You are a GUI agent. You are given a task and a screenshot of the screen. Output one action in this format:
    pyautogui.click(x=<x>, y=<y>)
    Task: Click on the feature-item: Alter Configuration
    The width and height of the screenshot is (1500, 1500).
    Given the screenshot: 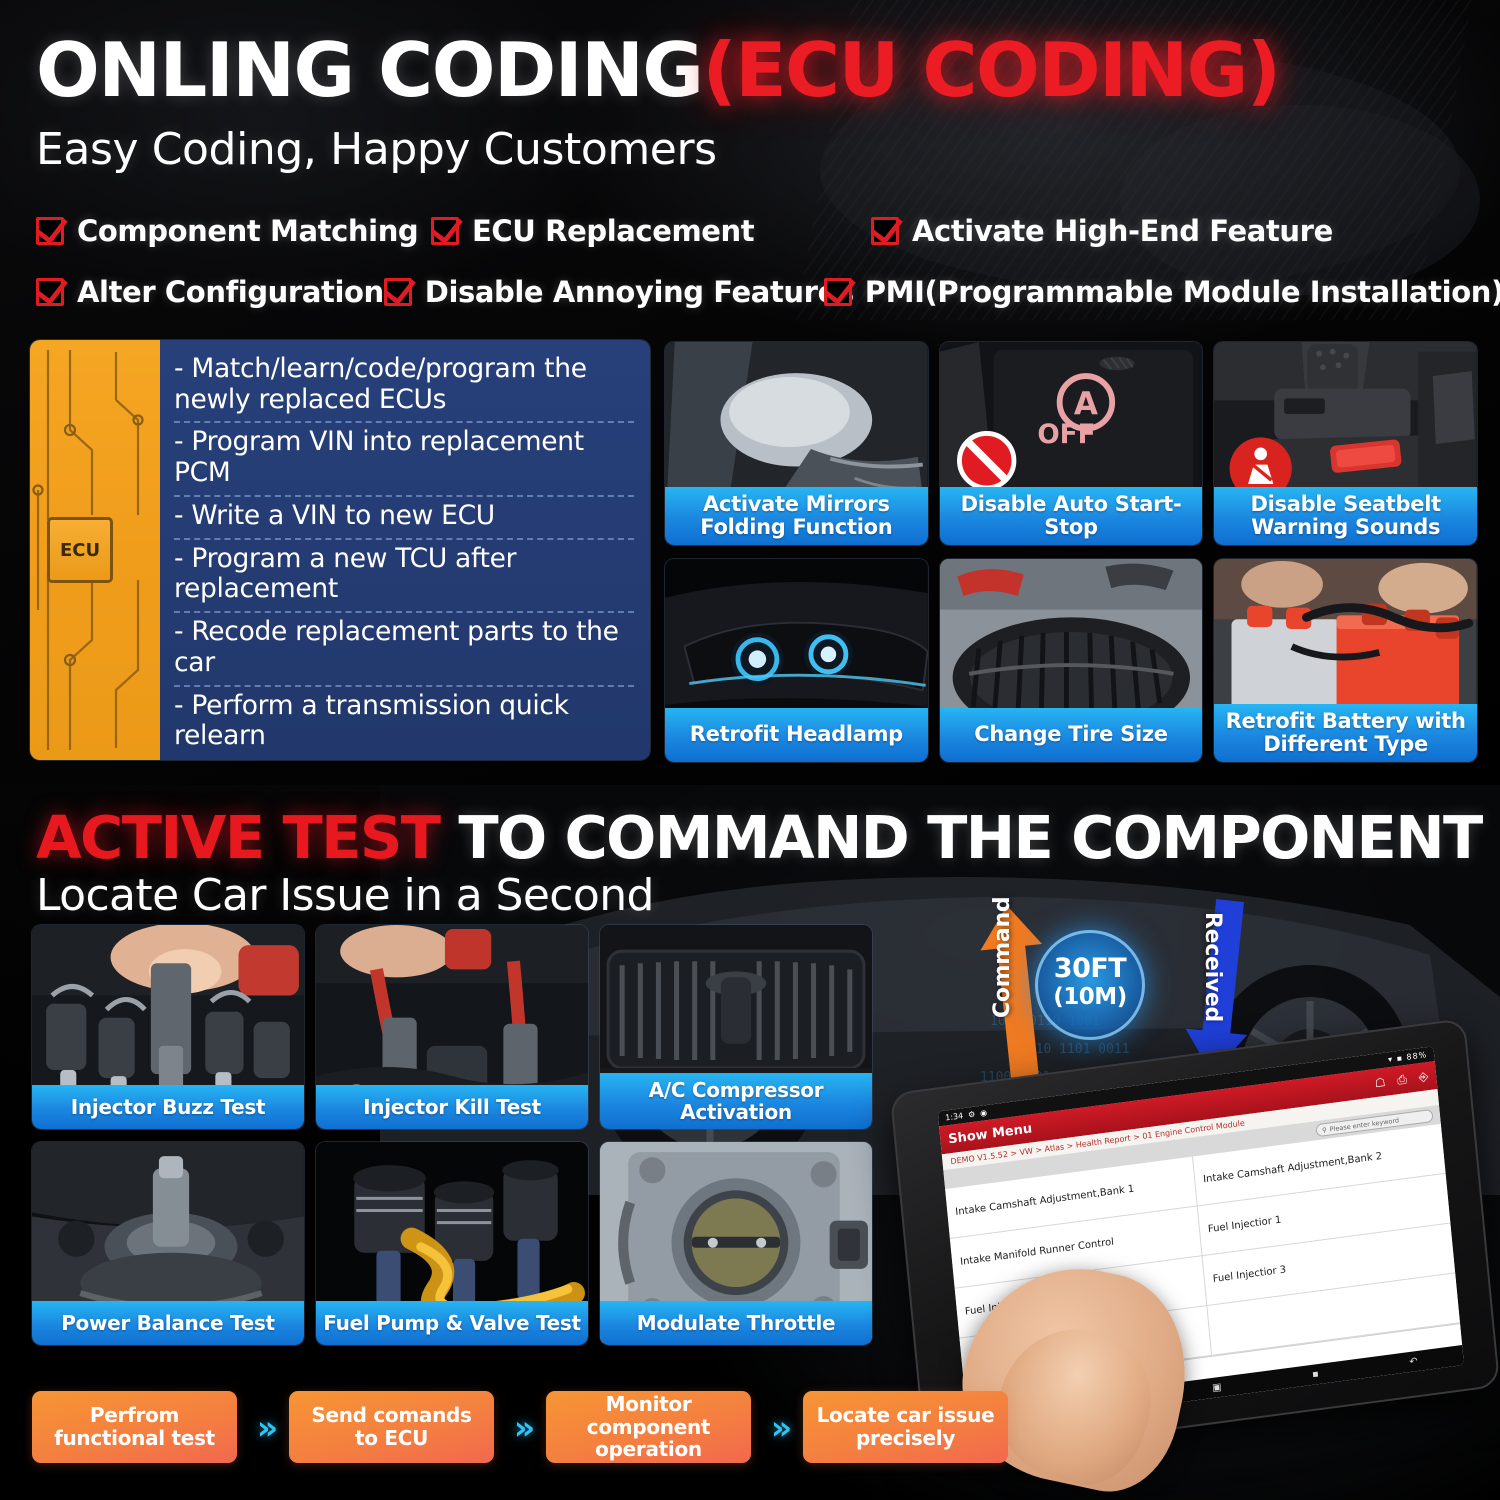 What is the action you would take?
    pyautogui.click(x=210, y=292)
    